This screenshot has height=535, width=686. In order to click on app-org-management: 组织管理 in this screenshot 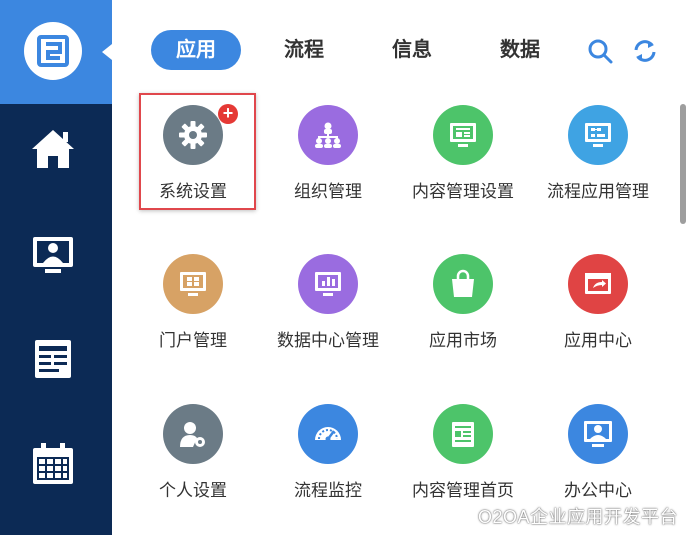, I will do `click(328, 155)`.